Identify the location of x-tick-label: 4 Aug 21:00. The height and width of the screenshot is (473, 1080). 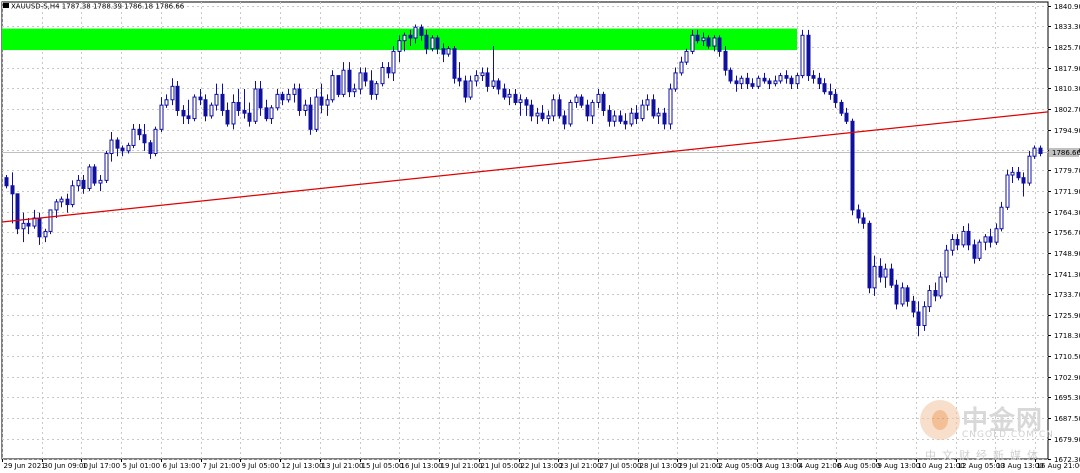
(820, 466).